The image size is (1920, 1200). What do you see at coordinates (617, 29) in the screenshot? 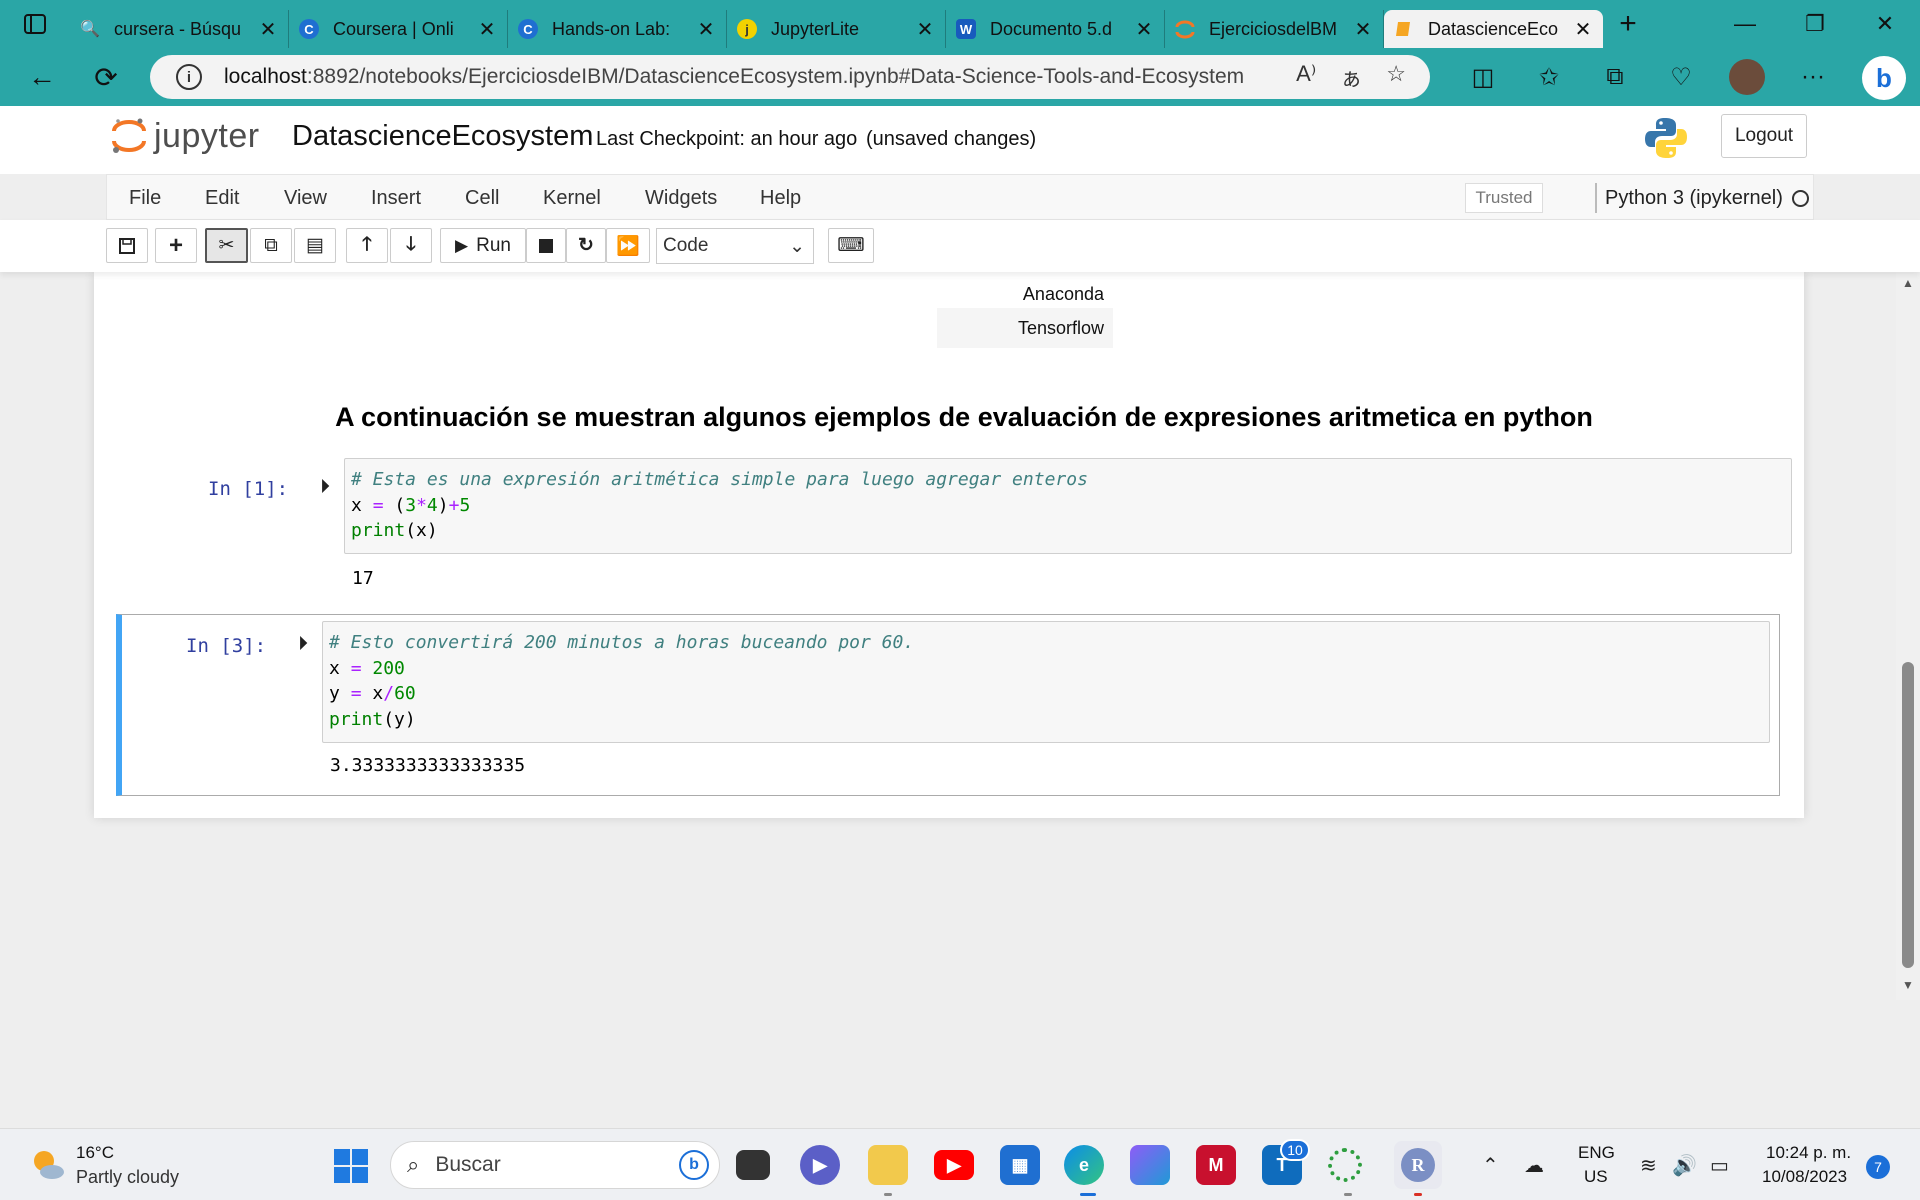
I see `browser-tab: C Hands-on Lab: ✕` at bounding box center [617, 29].